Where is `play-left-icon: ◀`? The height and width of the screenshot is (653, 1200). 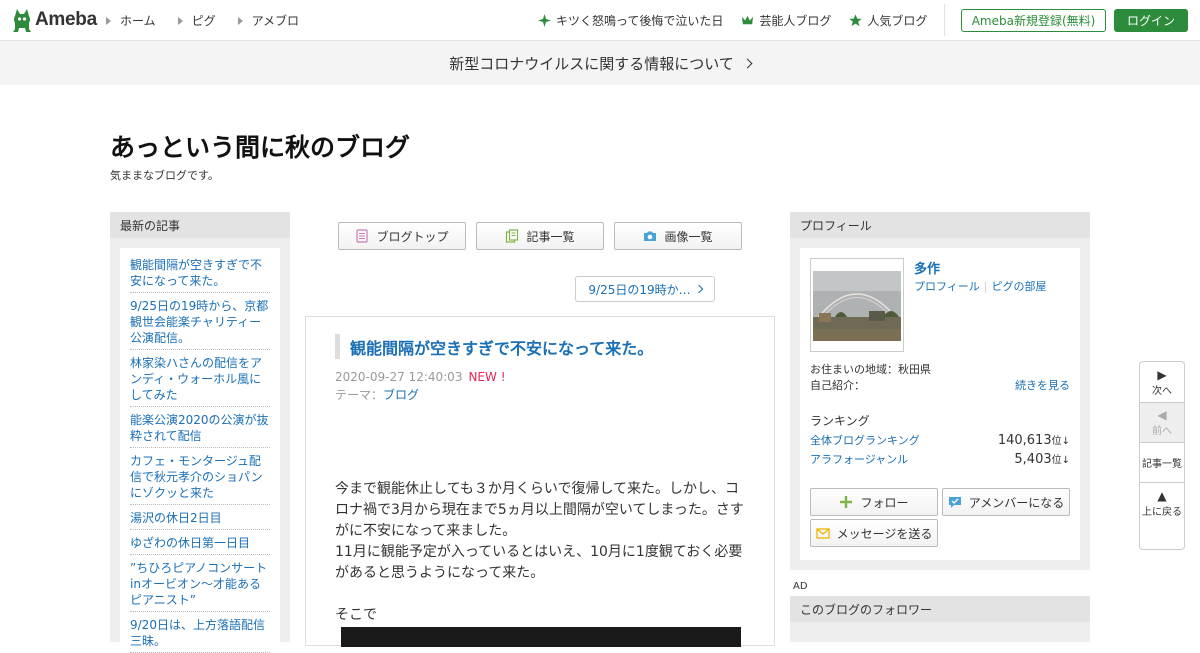 play-left-icon: ◀ is located at coordinates (1162, 415).